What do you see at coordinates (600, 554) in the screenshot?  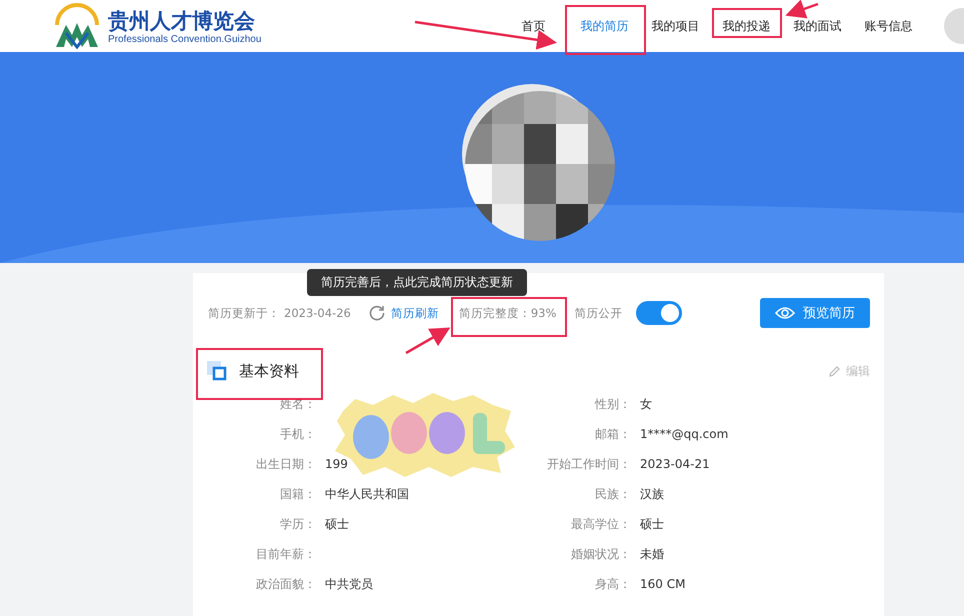 I see `field-label: 婚姻状况：` at bounding box center [600, 554].